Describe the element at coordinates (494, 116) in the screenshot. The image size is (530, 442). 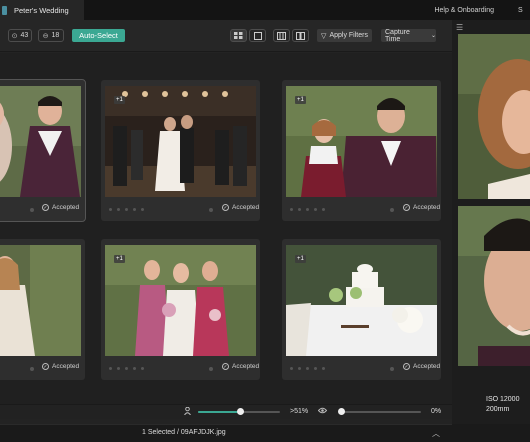
I see `preview-image-top` at that location.